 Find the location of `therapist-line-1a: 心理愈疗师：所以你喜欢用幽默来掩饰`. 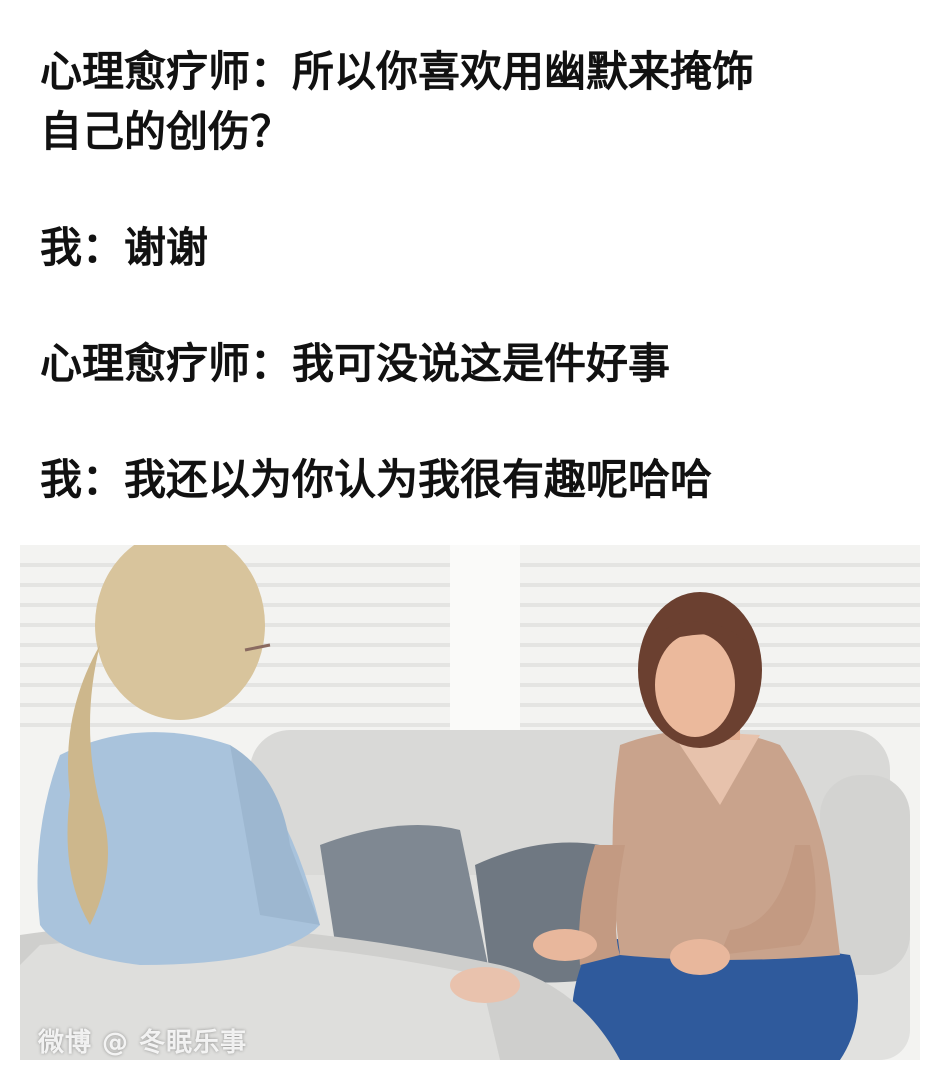

therapist-line-1a: 心理愈疗师：所以你喜欢用幽默来掩饰 is located at coordinates (397, 71).